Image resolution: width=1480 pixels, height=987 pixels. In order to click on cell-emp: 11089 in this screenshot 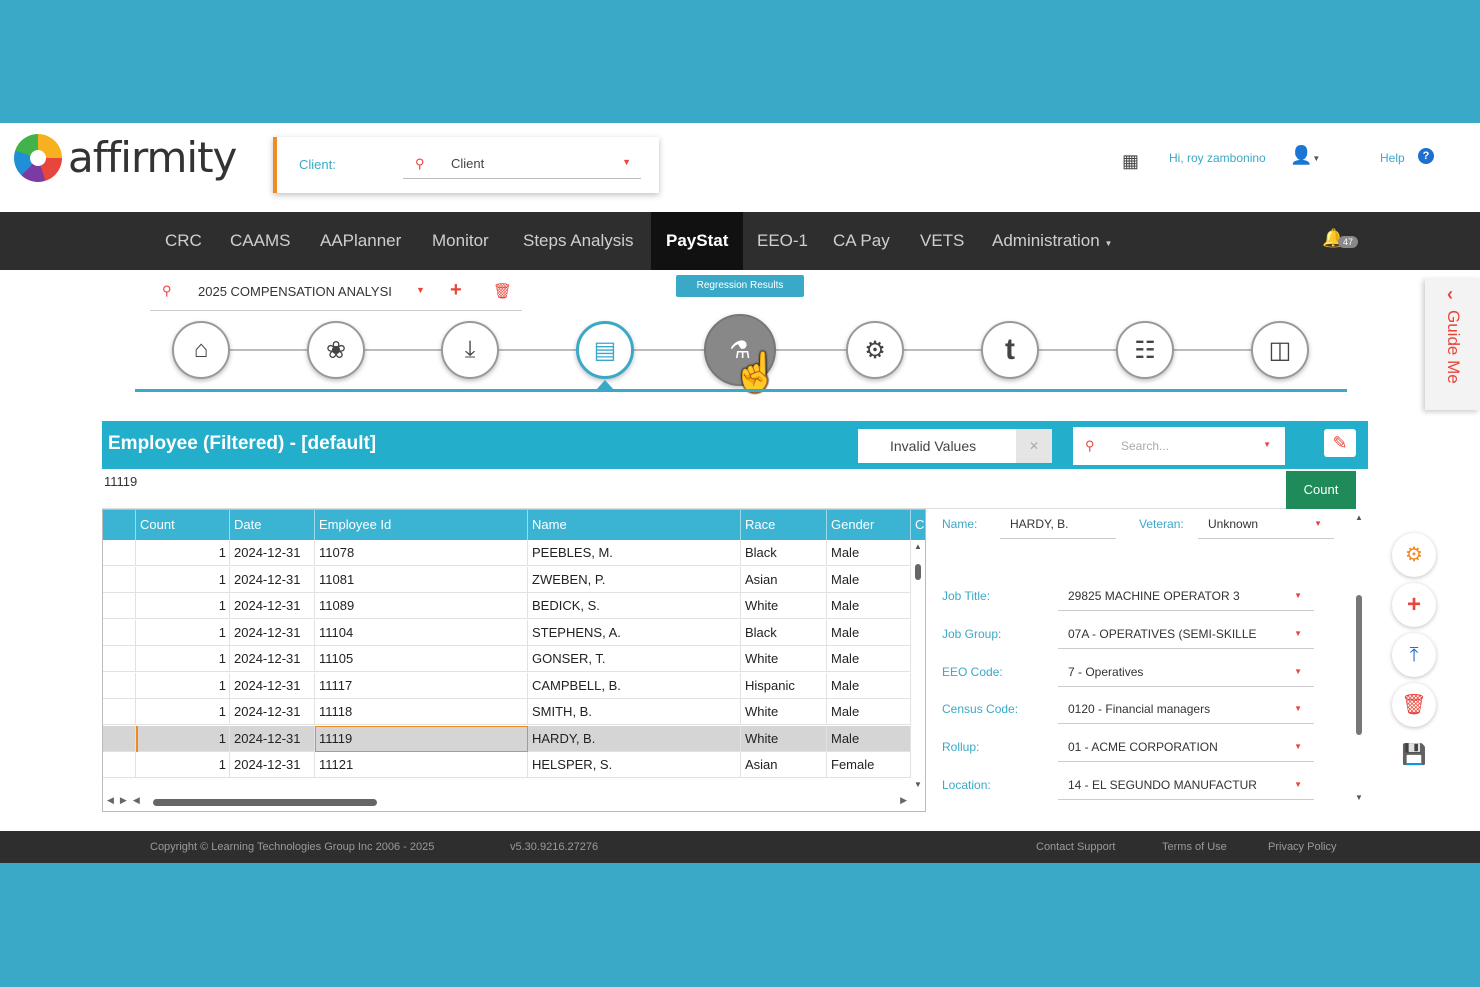, I will do `click(421, 606)`.